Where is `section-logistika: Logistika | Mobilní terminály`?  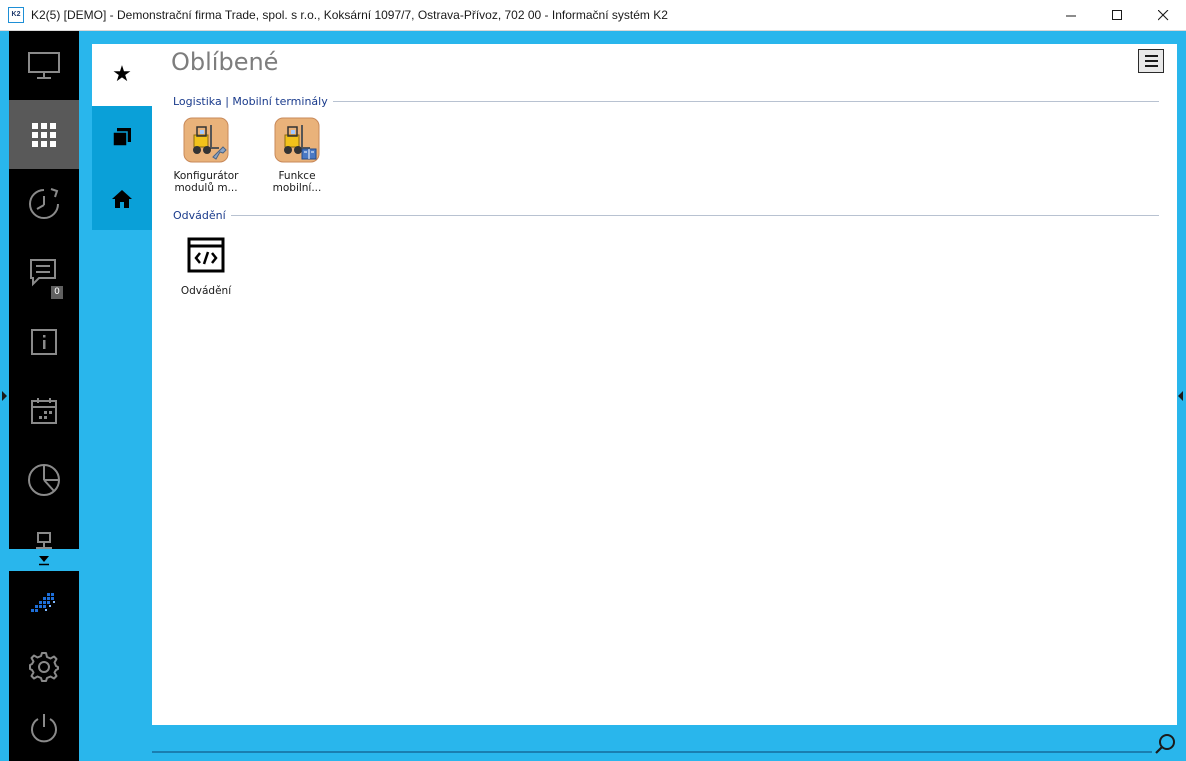 section-logistika: Logistika | Mobilní terminály is located at coordinates (666, 101).